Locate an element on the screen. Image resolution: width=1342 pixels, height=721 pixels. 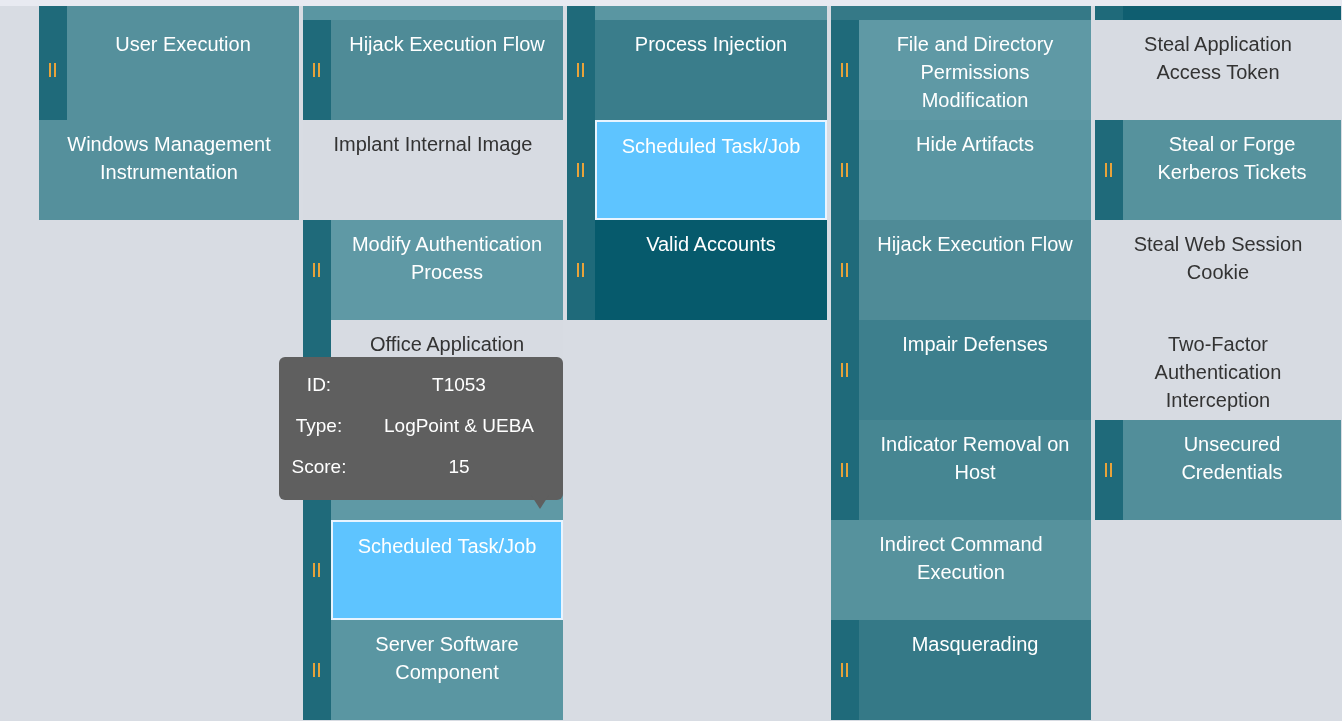
technique-name: Two-Factor Authentication Interception is located at coordinates (1218, 372).